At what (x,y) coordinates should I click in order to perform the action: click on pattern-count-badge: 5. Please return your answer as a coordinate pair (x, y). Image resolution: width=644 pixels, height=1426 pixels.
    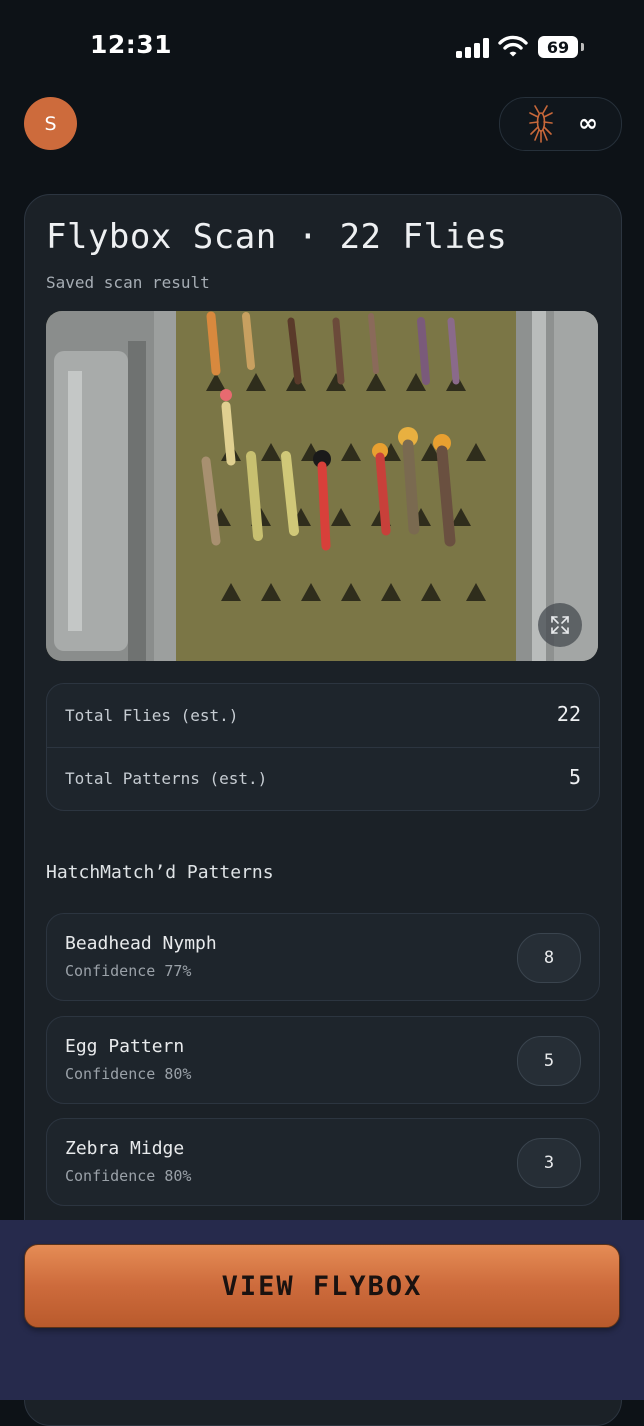
    Looking at the image, I should click on (549, 1061).